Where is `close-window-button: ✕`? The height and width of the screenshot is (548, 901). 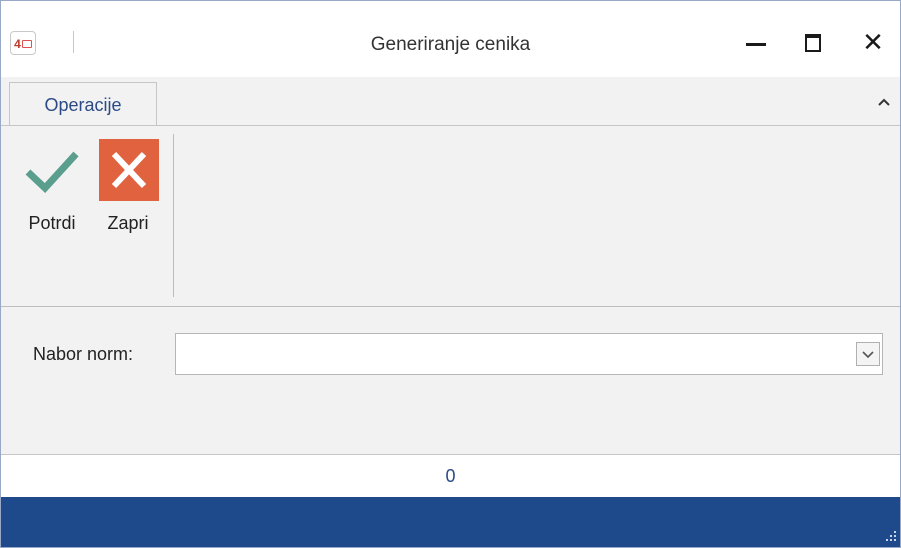 close-window-button: ✕ is located at coordinates (873, 42).